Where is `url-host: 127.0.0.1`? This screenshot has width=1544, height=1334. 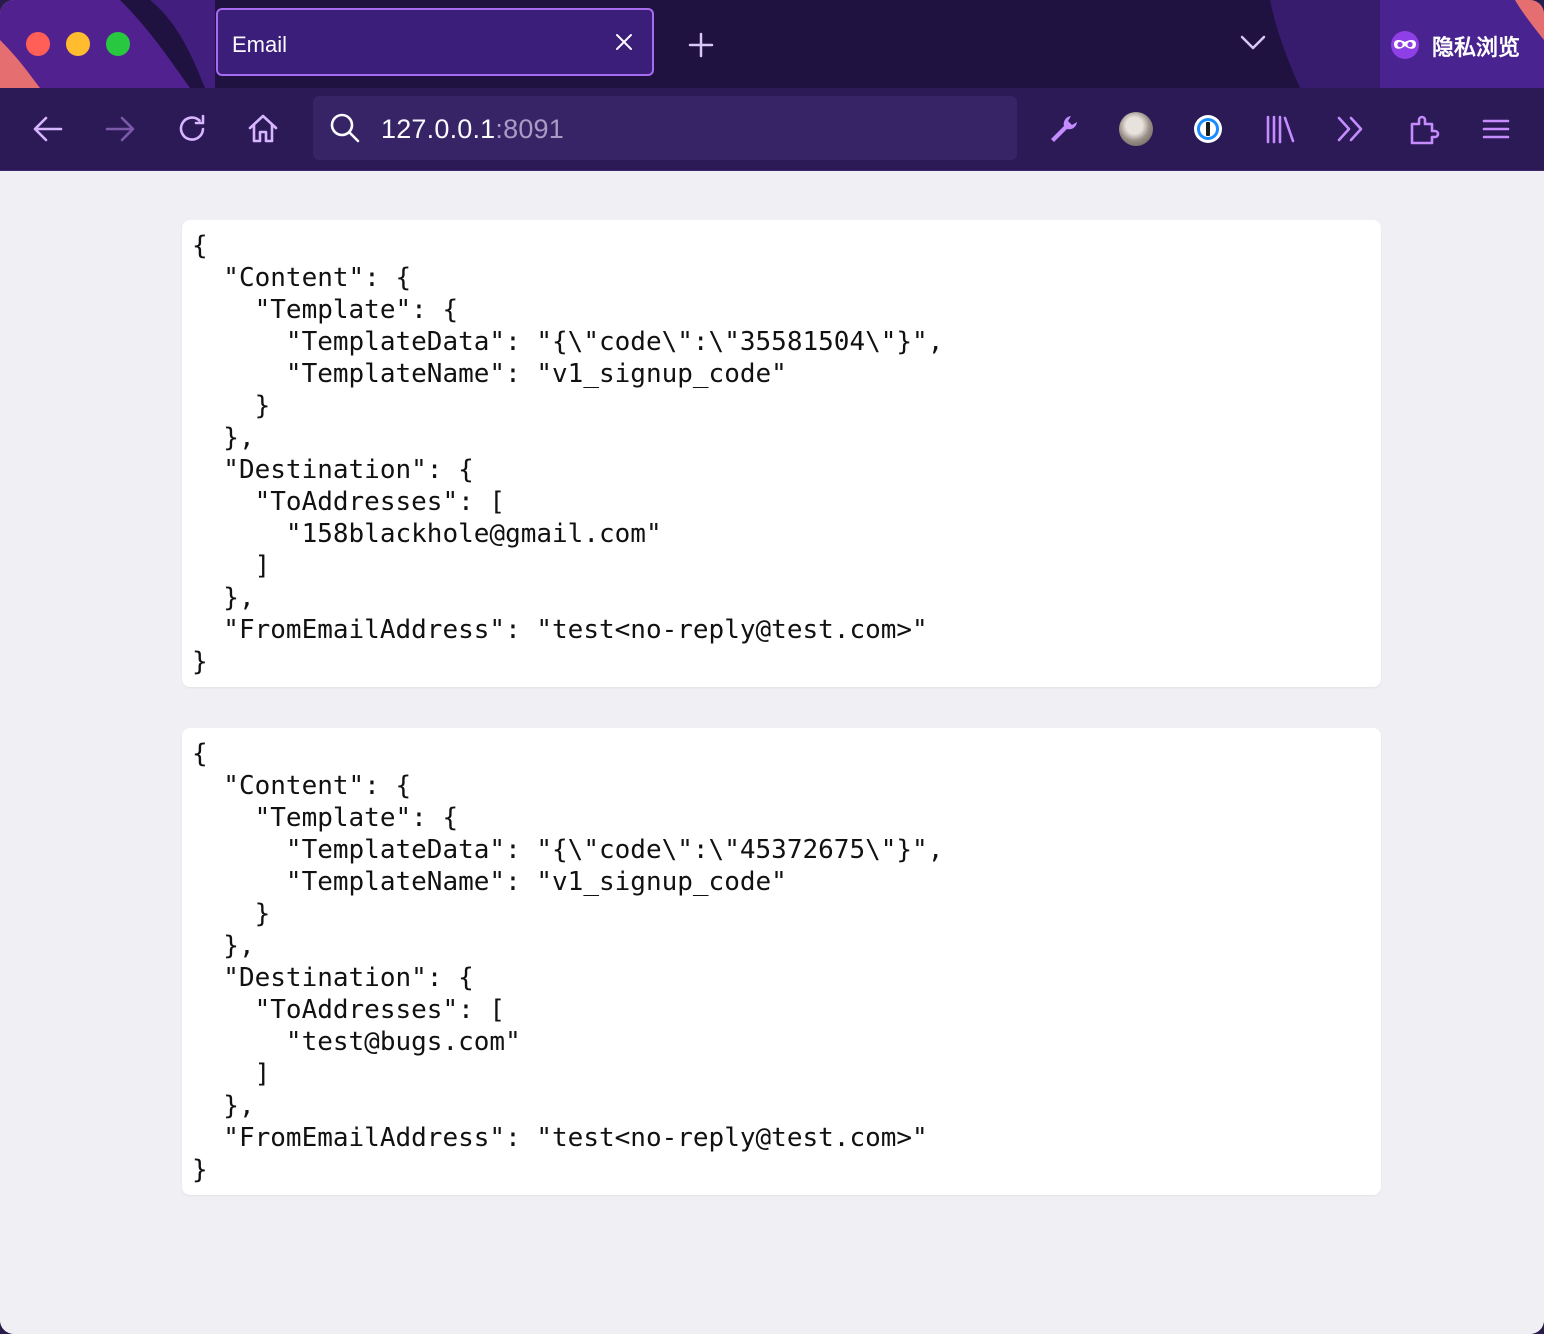 url-host: 127.0.0.1 is located at coordinates (438, 129).